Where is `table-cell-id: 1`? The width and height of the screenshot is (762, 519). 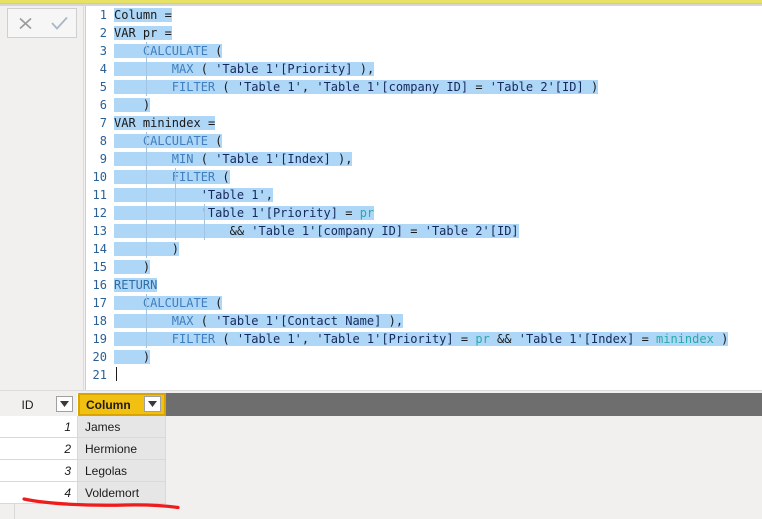
table-cell-id: 1 is located at coordinates (39, 427).